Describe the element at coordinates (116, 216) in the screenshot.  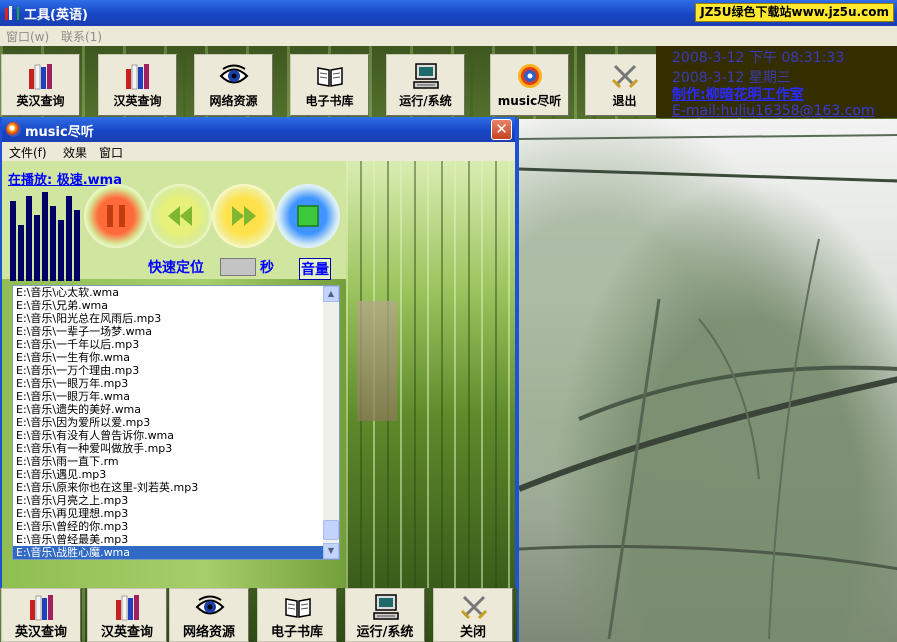
I see `pause-button` at that location.